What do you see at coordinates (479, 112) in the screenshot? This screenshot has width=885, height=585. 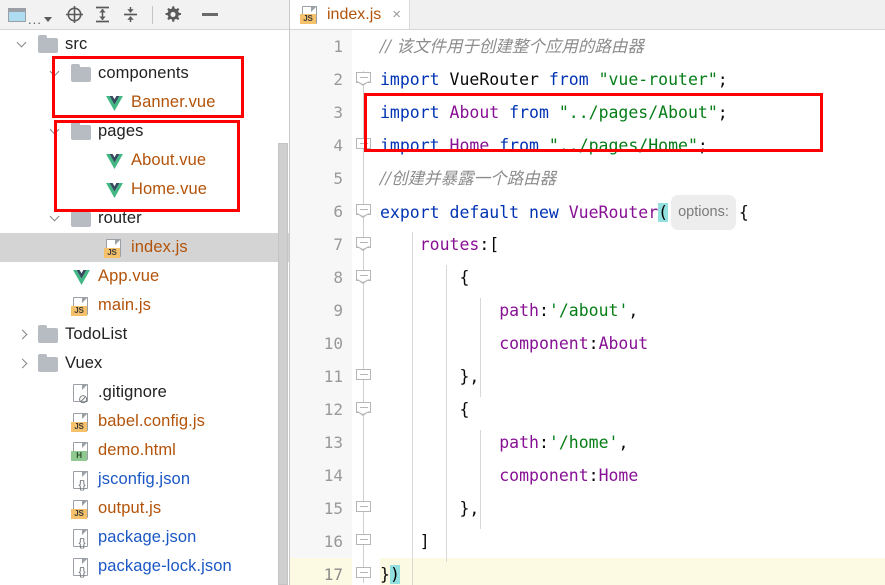 I see `code-token: About` at bounding box center [479, 112].